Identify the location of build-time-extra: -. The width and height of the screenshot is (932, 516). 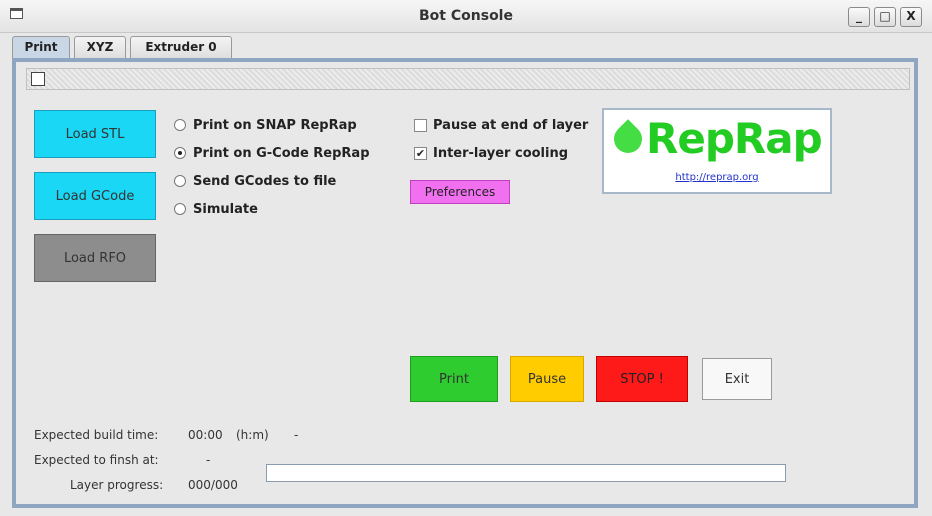
(296, 435).